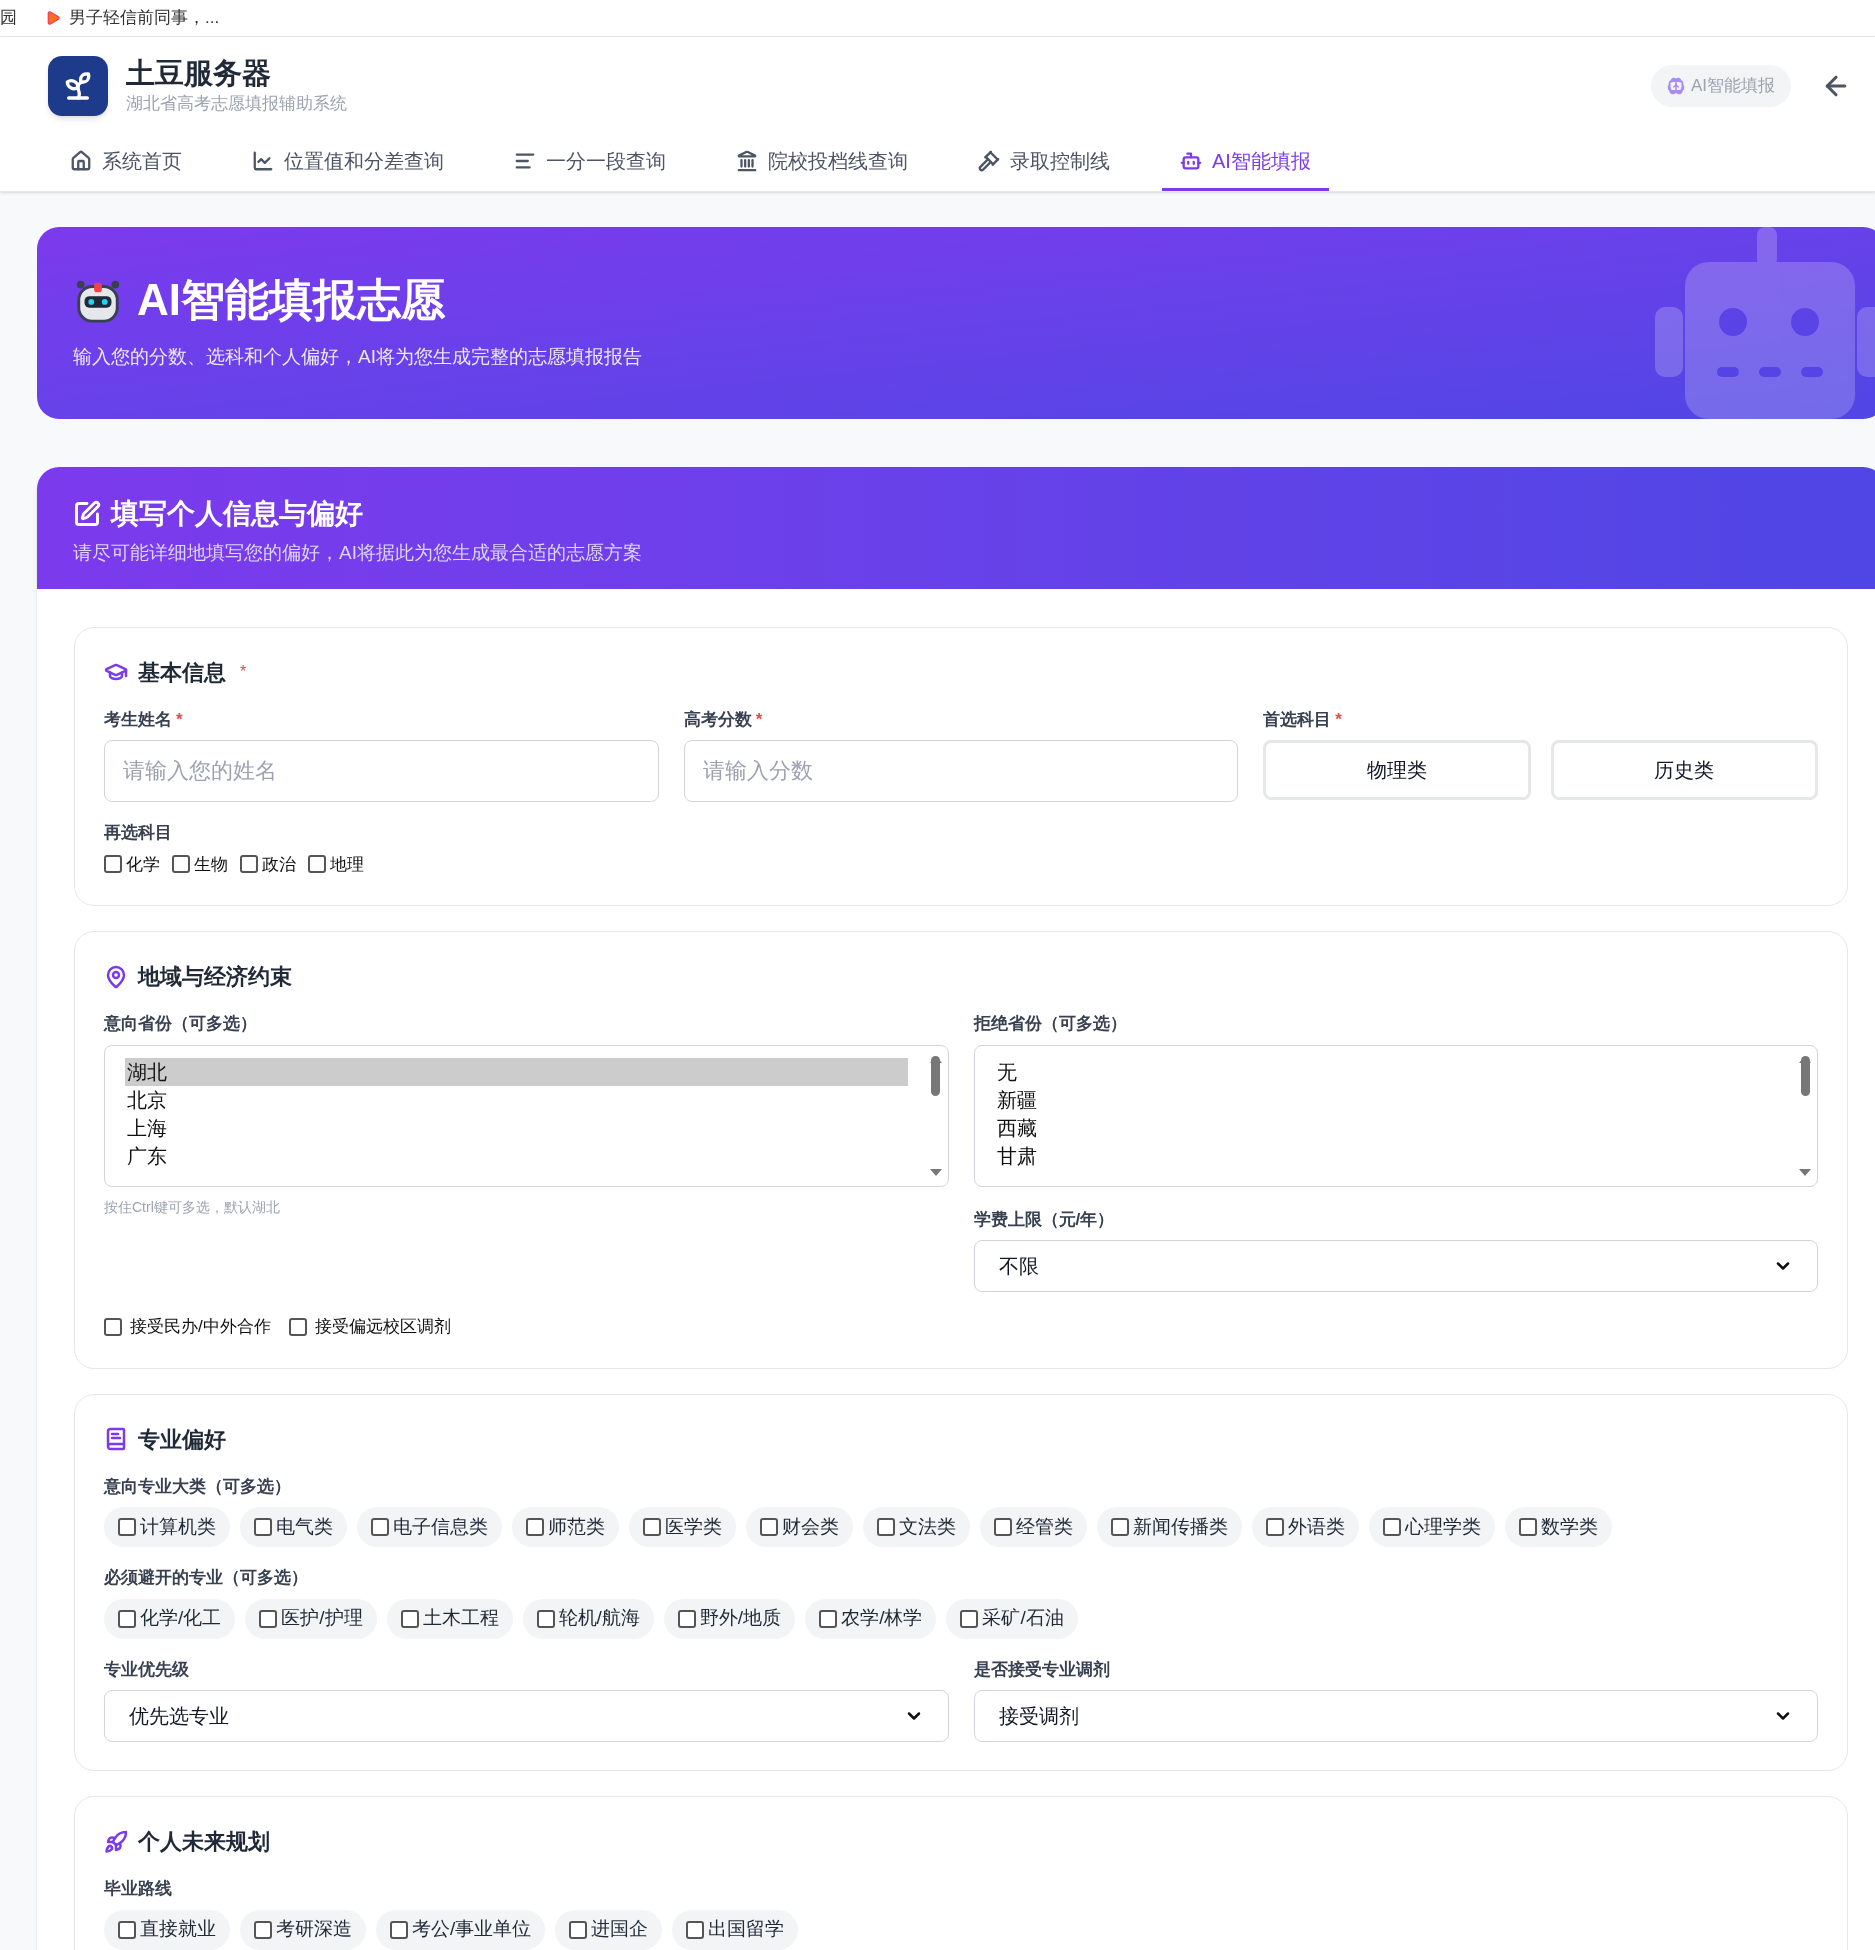 This screenshot has height=1950, width=1875. I want to click on subject-button: 物理类, so click(1397, 770).